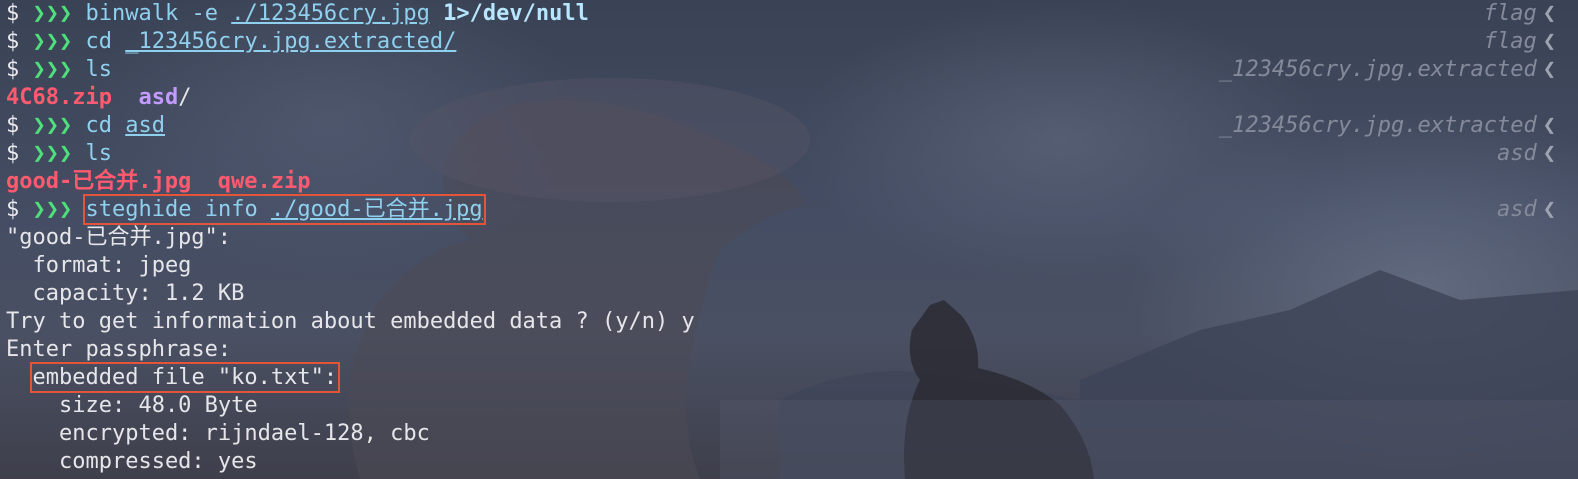  What do you see at coordinates (59, 97) in the screenshot?
I see `zip-file: 4C68.zip` at bounding box center [59, 97].